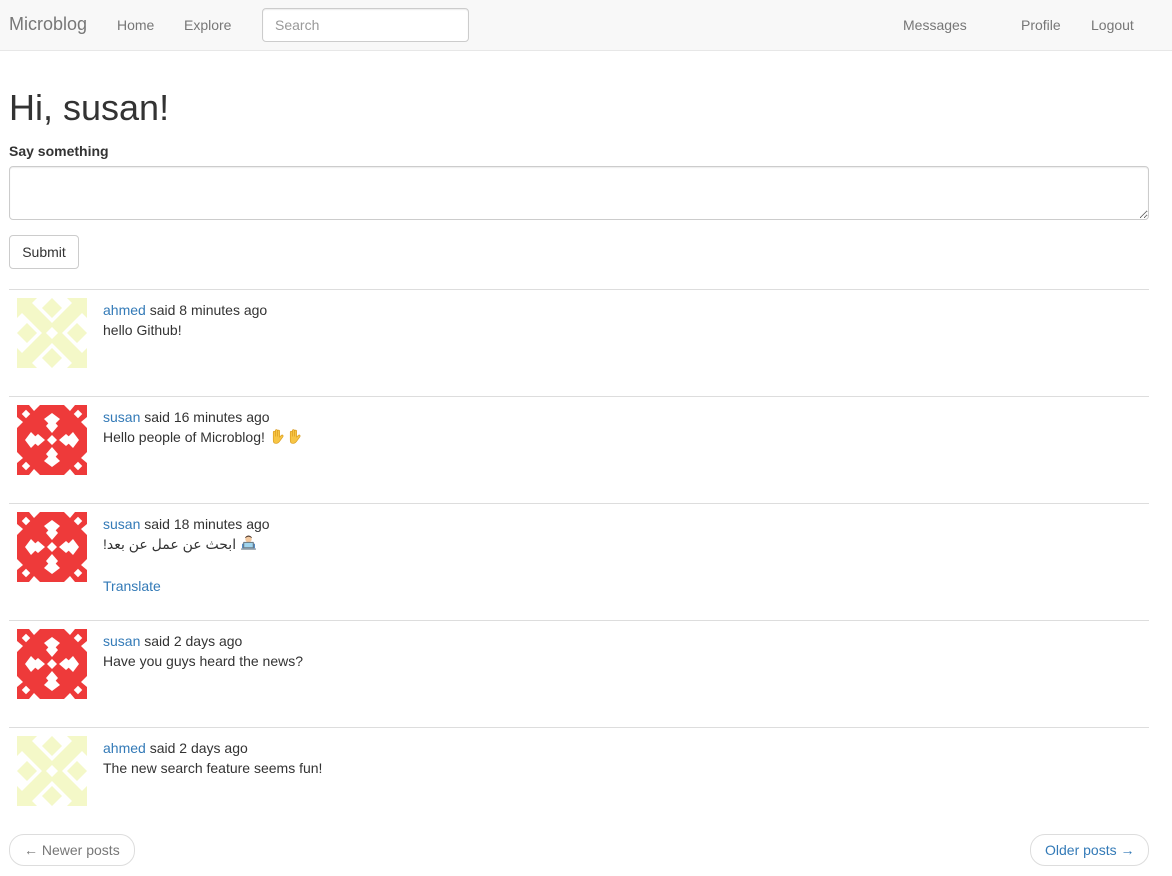 The height and width of the screenshot is (876, 1172). What do you see at coordinates (213, 768) in the screenshot?
I see `post-body: The new search feature seems fun!` at bounding box center [213, 768].